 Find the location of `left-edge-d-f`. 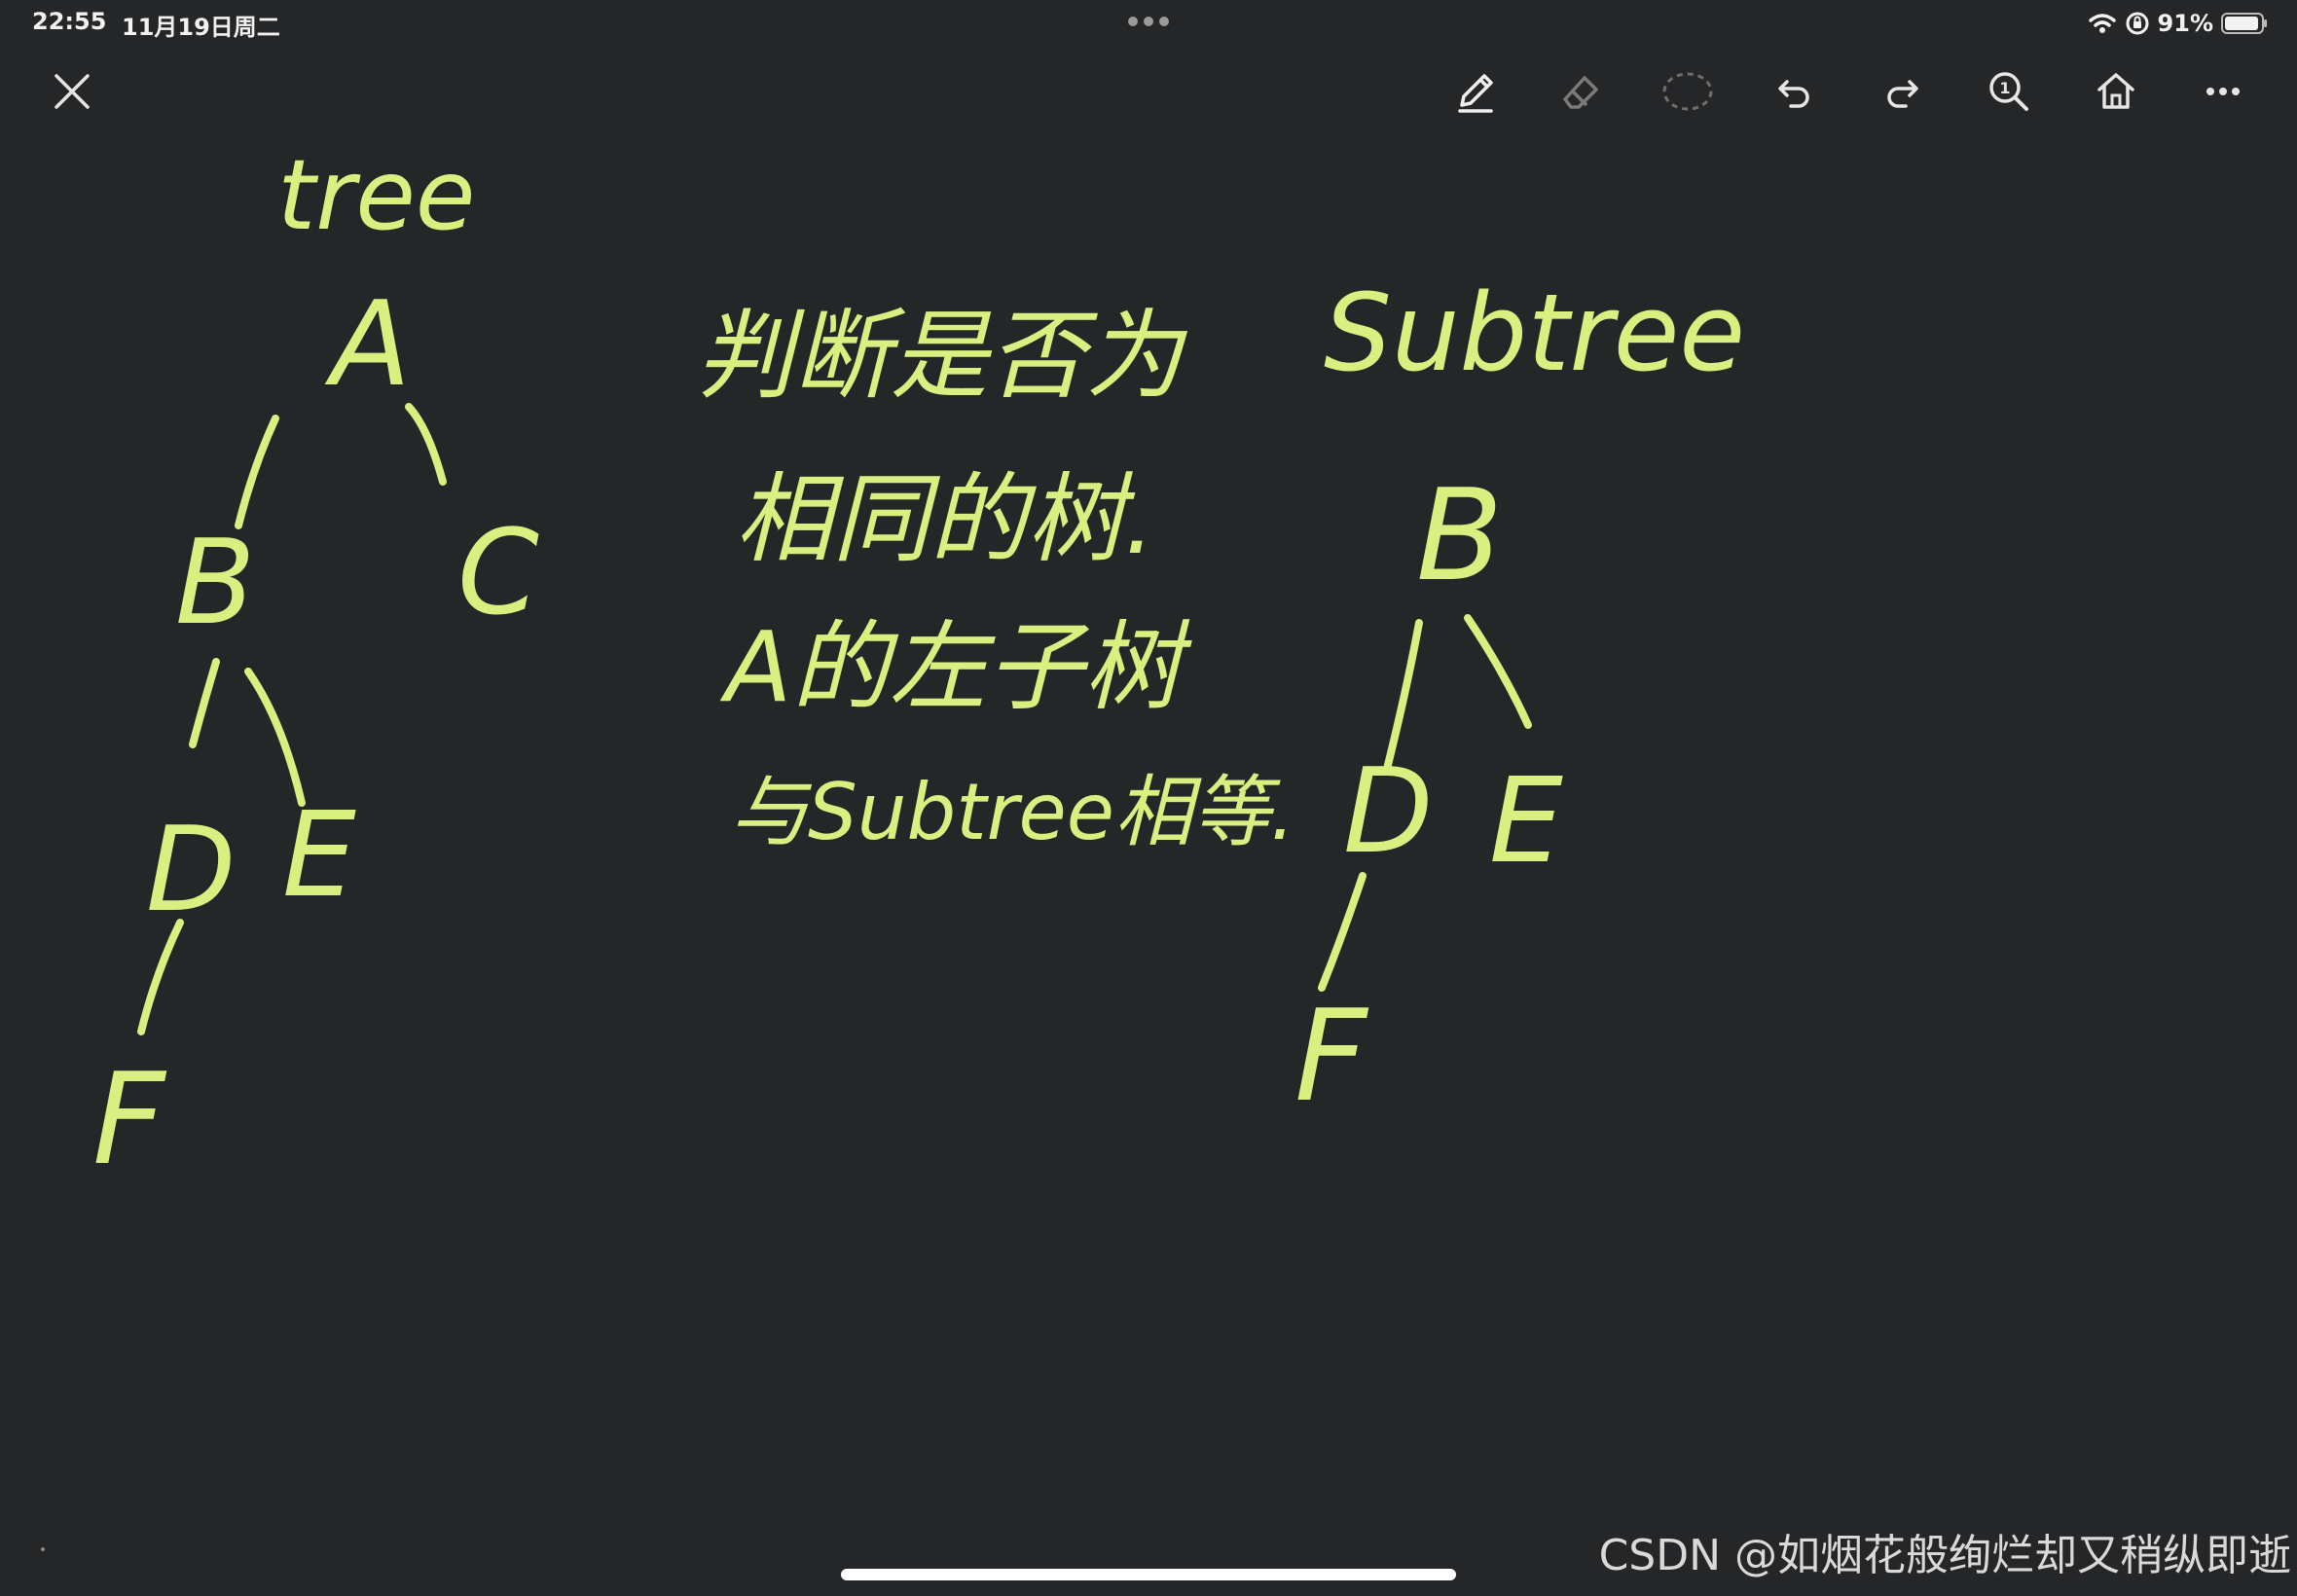

left-edge-d-f is located at coordinates (160, 977).